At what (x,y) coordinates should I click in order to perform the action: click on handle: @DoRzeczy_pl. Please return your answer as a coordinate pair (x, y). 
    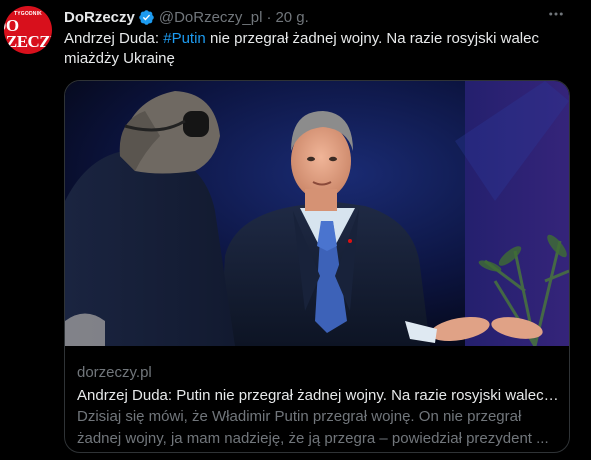
    Looking at the image, I should click on (211, 17).